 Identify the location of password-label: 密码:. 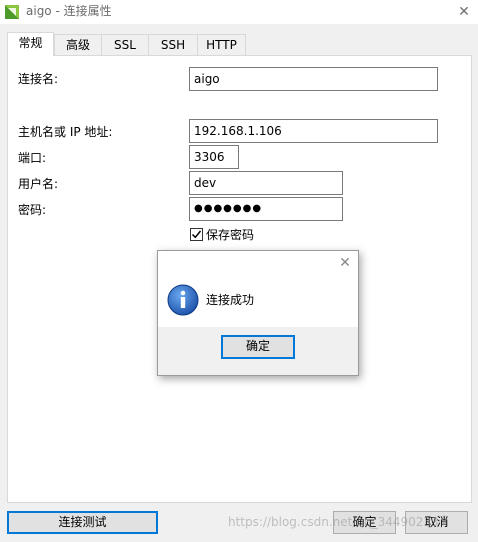
(32, 210).